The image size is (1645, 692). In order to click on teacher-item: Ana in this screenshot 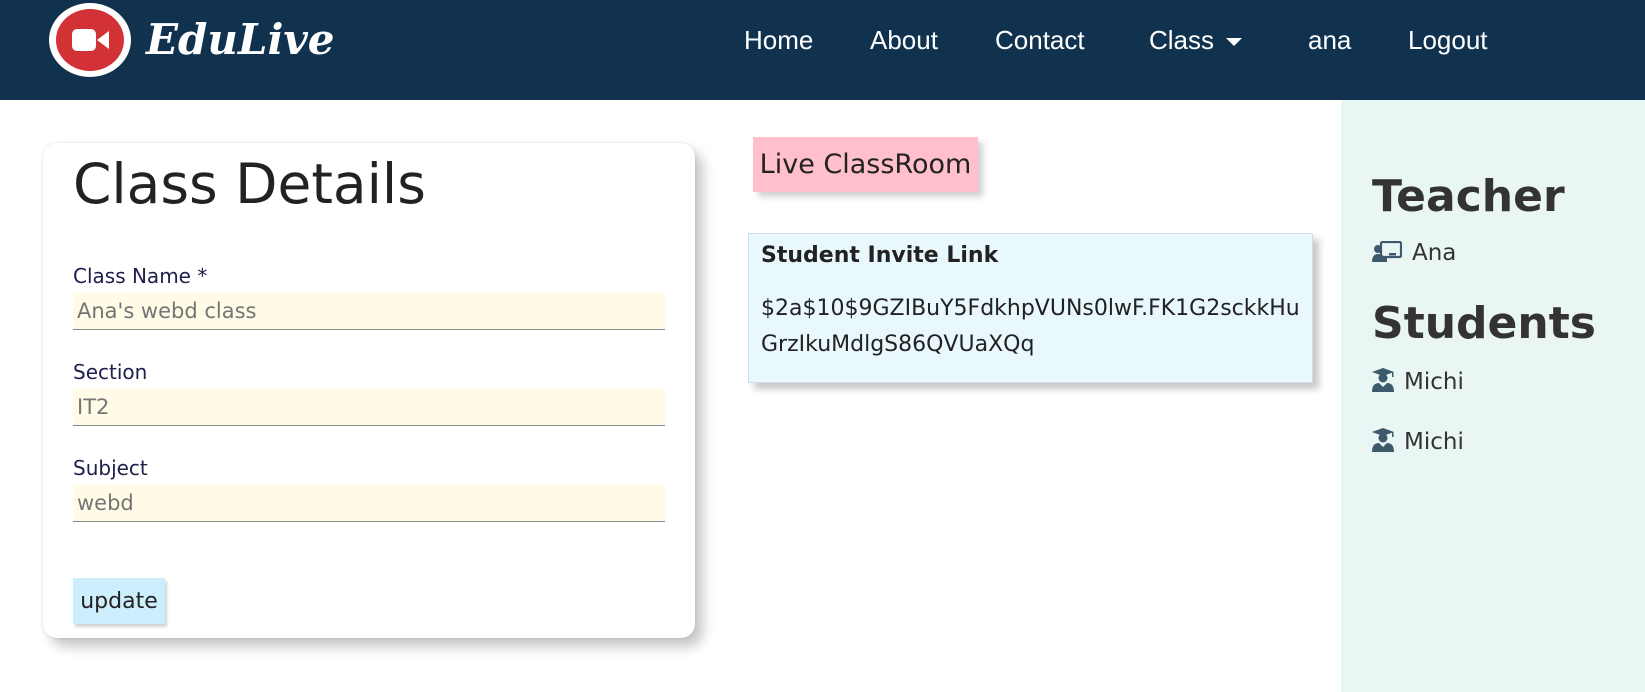, I will do `click(1414, 253)`.